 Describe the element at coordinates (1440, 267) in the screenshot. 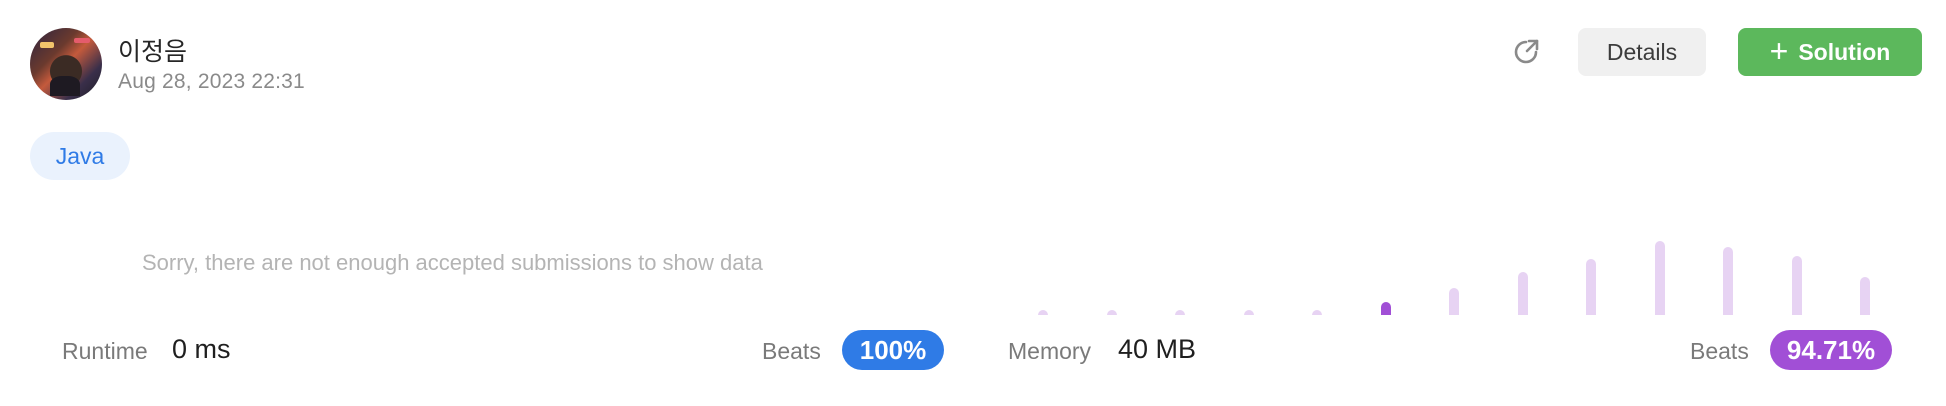

I see `memory-distribution-chart` at that location.